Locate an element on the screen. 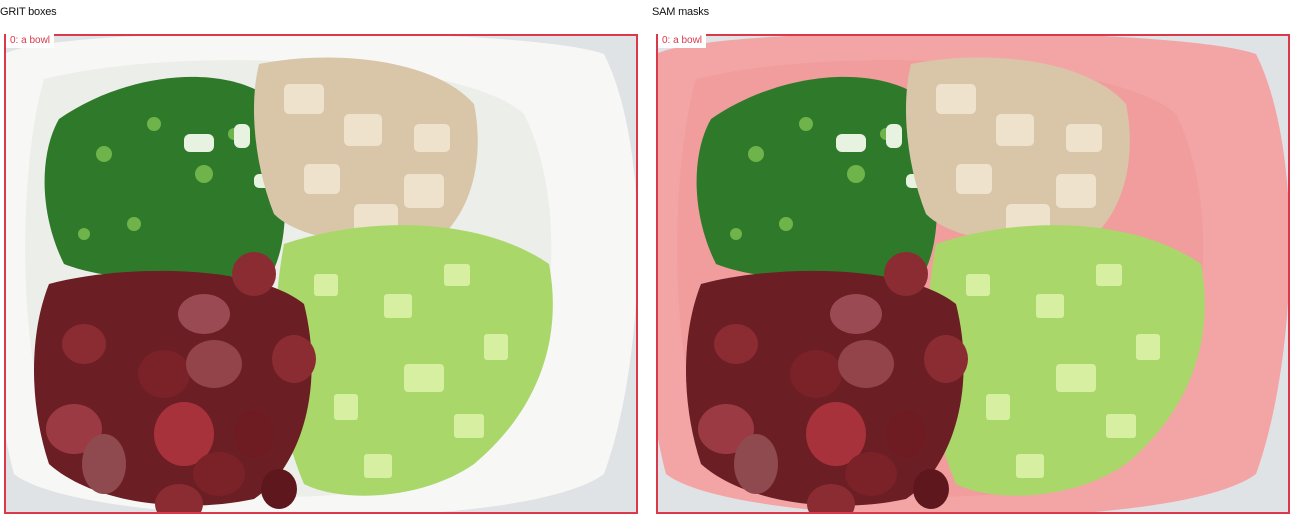 The height and width of the screenshot is (514, 1292). panel-title-sam: SAM masks is located at coordinates (680, 12).